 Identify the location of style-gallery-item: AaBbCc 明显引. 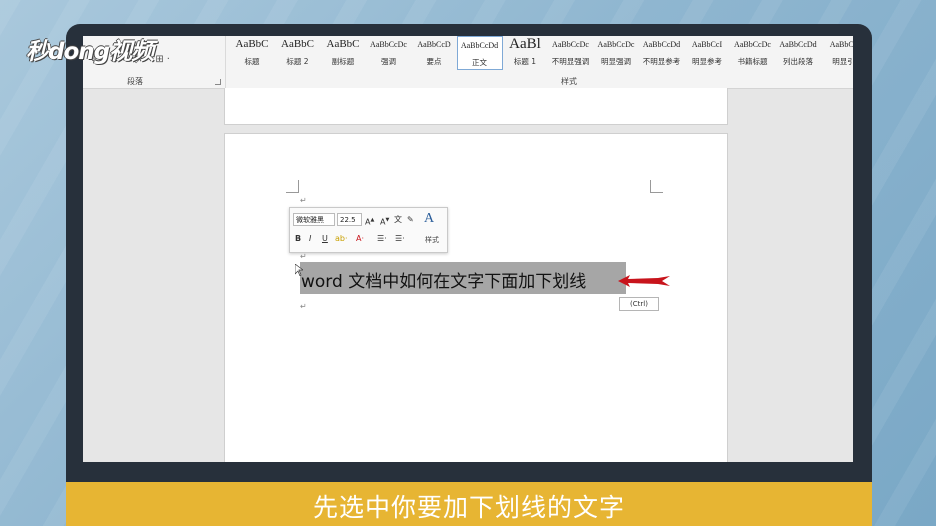
(837, 53).